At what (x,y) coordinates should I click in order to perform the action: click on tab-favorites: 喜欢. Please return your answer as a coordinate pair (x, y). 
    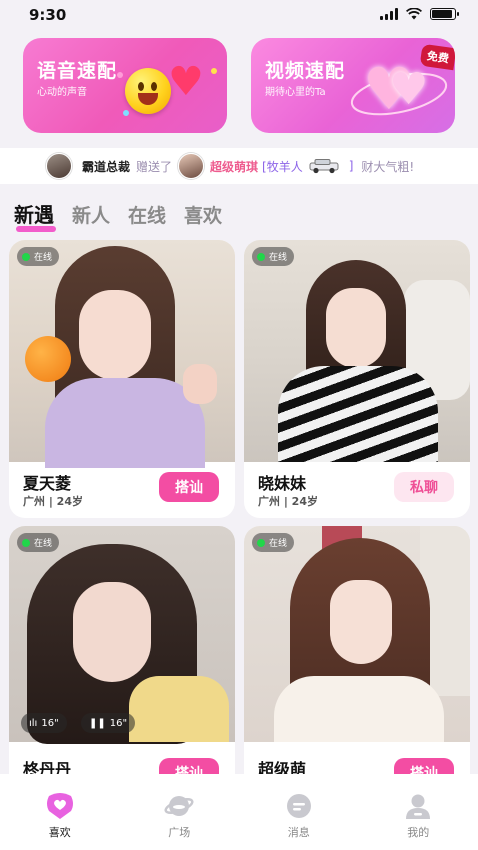
    Looking at the image, I should click on (203, 214).